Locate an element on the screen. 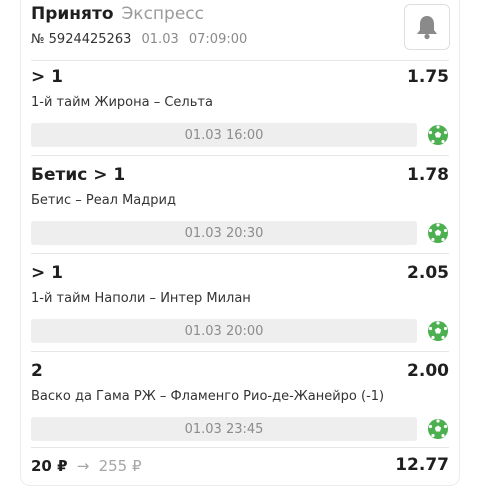 The image size is (480, 500). bet-type: Экспресс is located at coordinates (162, 14).